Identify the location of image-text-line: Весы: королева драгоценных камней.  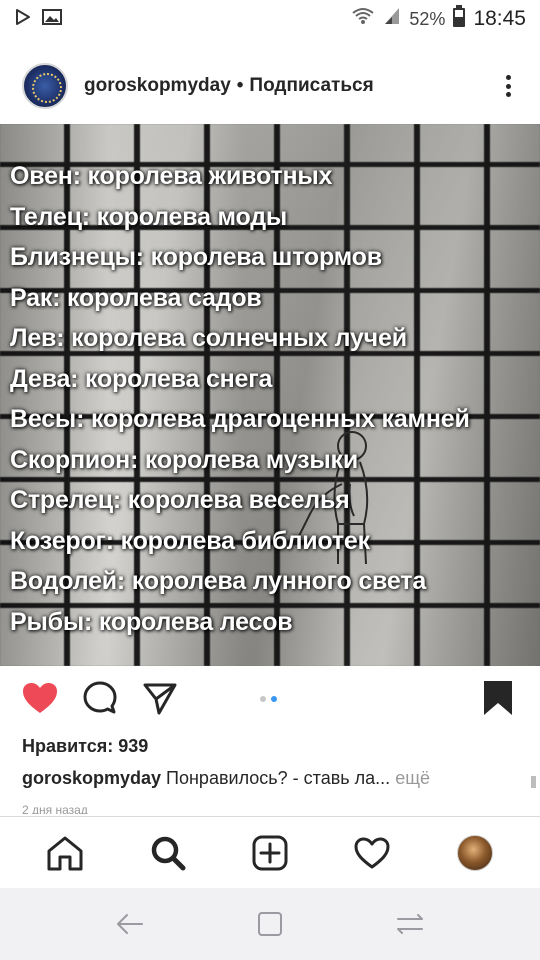
(240, 419).